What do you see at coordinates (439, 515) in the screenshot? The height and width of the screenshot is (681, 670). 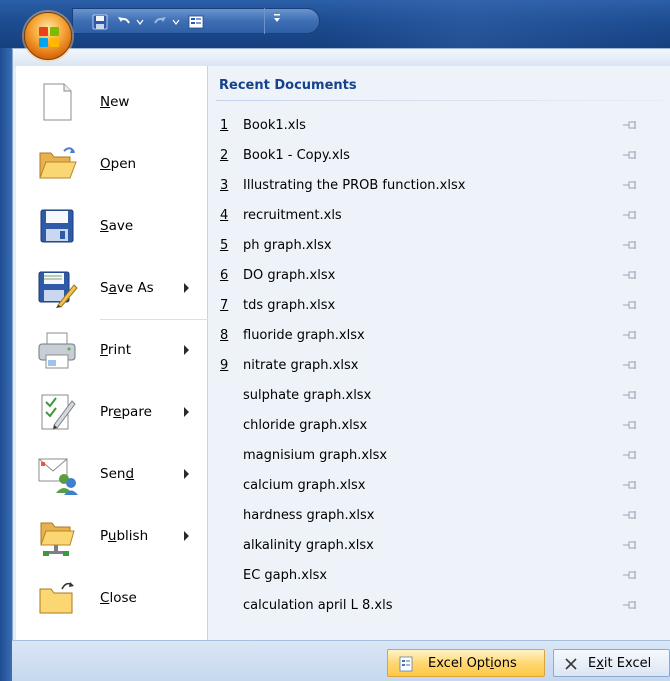 I see `recent-document-item: hardness graph.xlsx` at bounding box center [439, 515].